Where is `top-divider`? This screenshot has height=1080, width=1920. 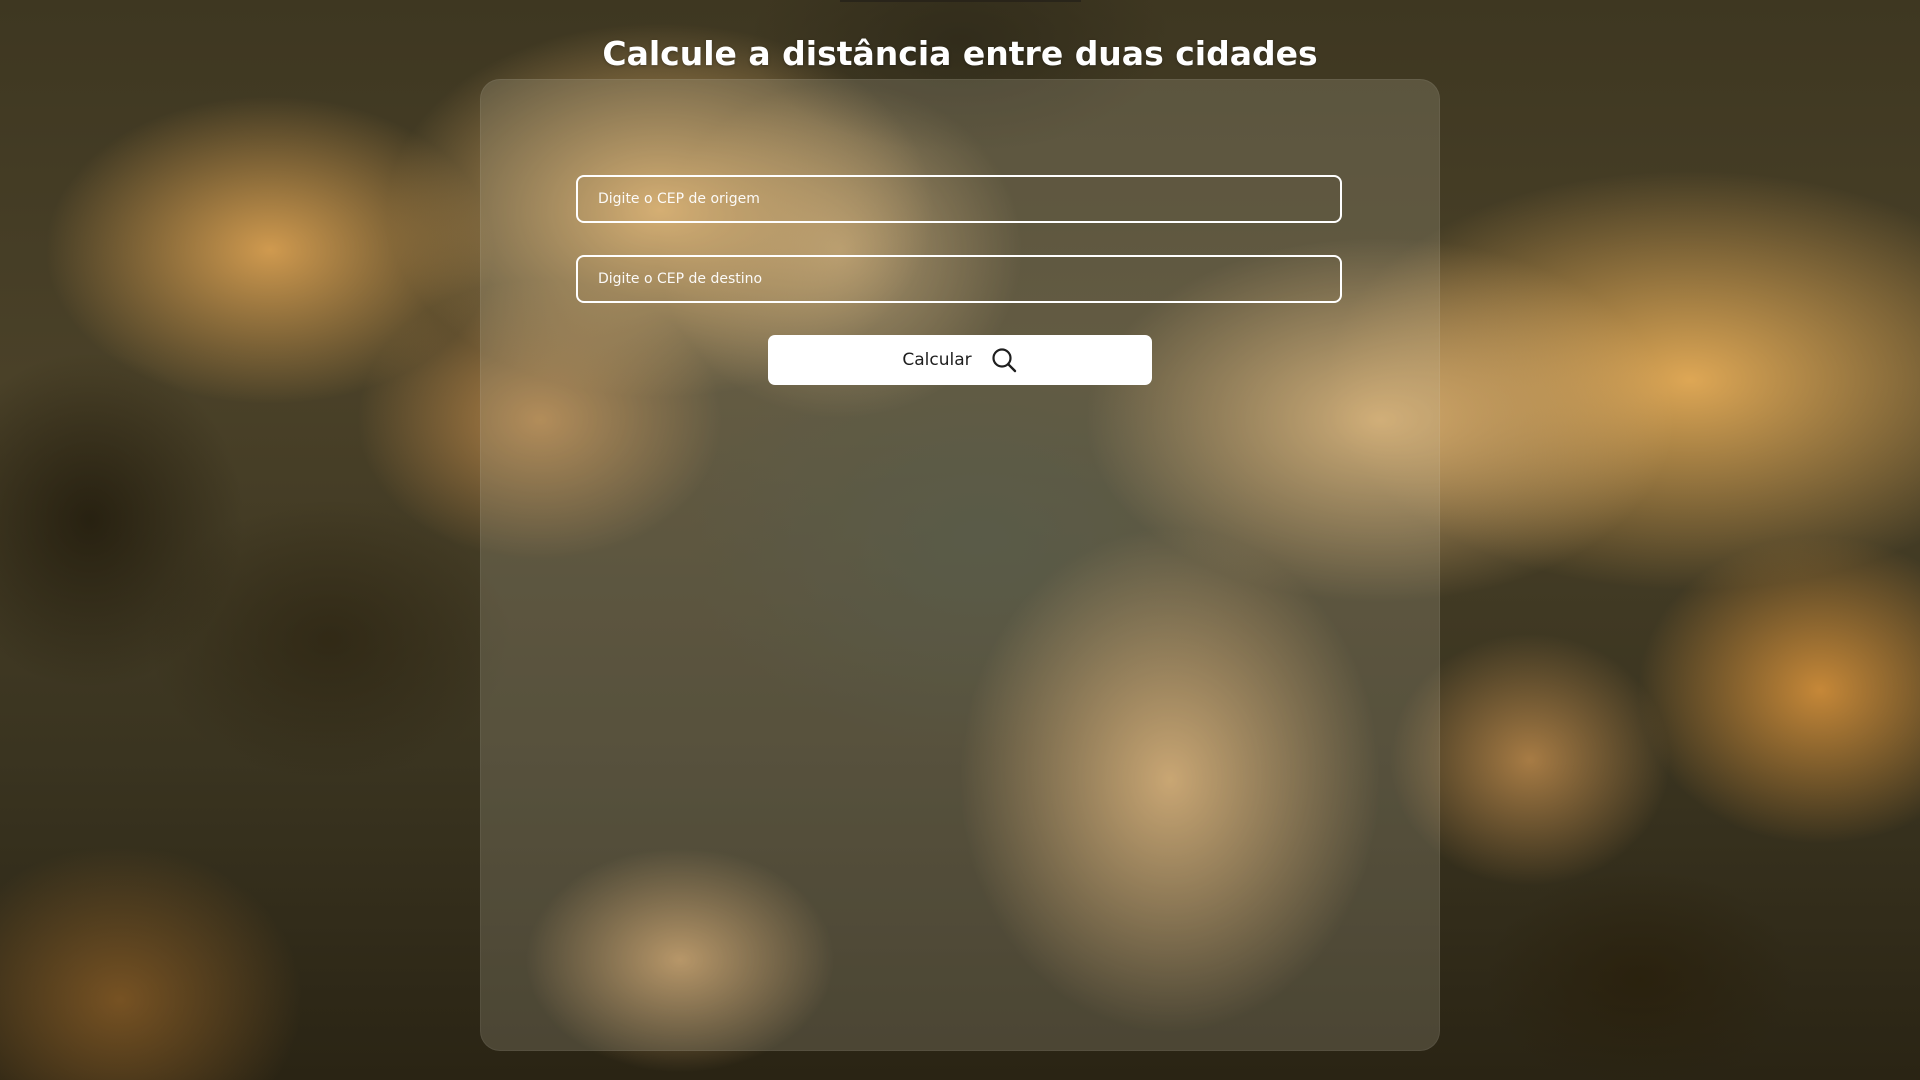 top-divider is located at coordinates (960, 1).